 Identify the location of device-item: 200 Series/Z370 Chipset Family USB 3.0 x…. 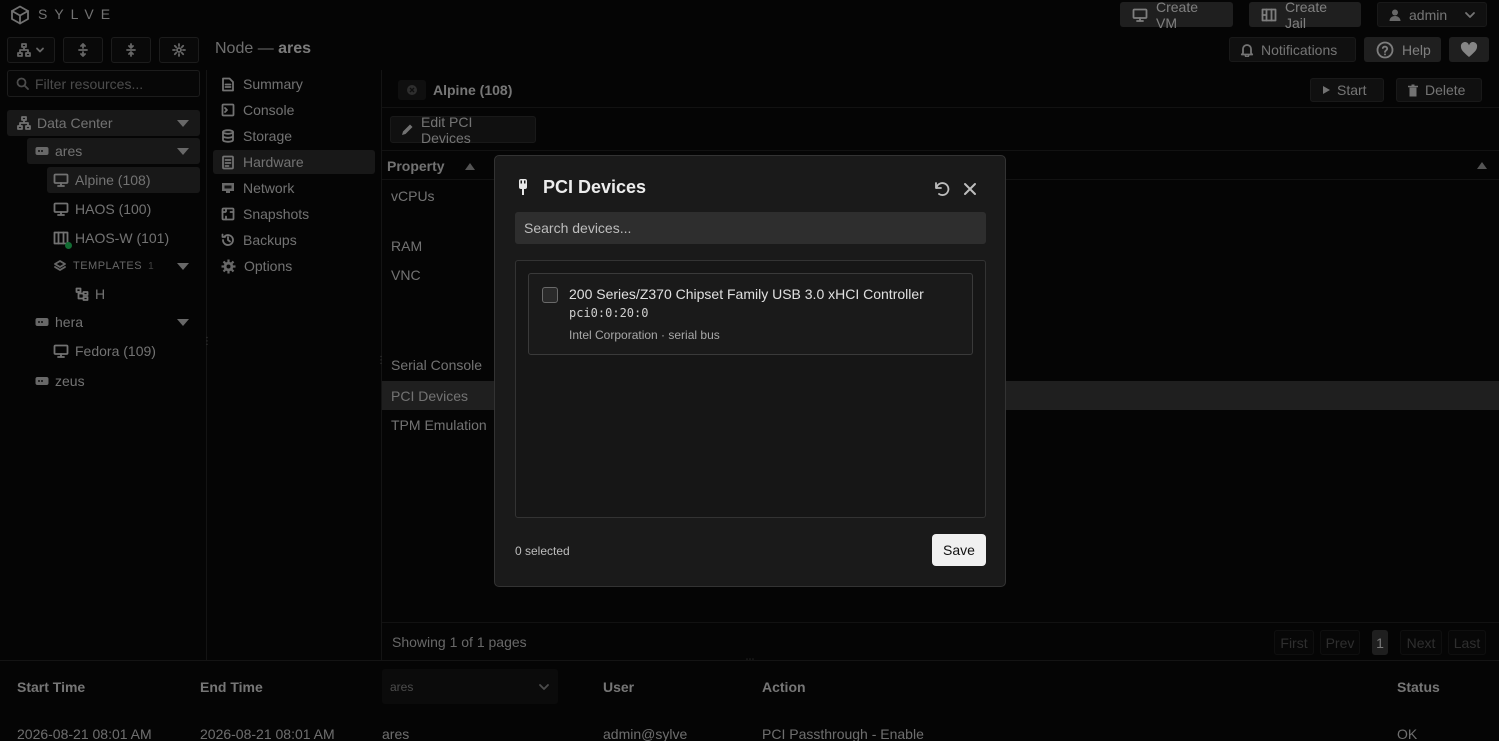
(750, 314).